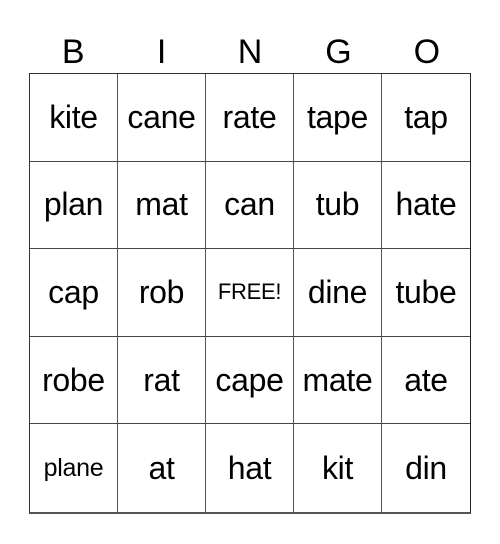 This screenshot has height=544, width=500. What do you see at coordinates (74, 205) in the screenshot?
I see `bingo-cell: plan` at bounding box center [74, 205].